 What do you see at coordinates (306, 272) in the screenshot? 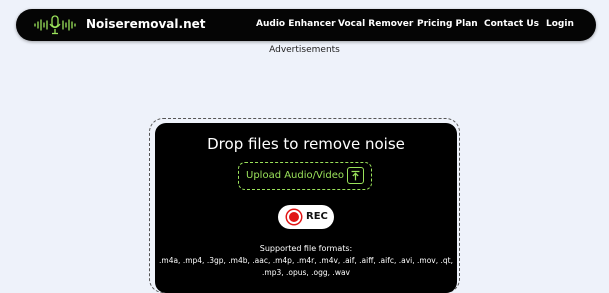
I see `supported-formats-list-line2: .mp3, .opus, .ogg, .wav` at bounding box center [306, 272].